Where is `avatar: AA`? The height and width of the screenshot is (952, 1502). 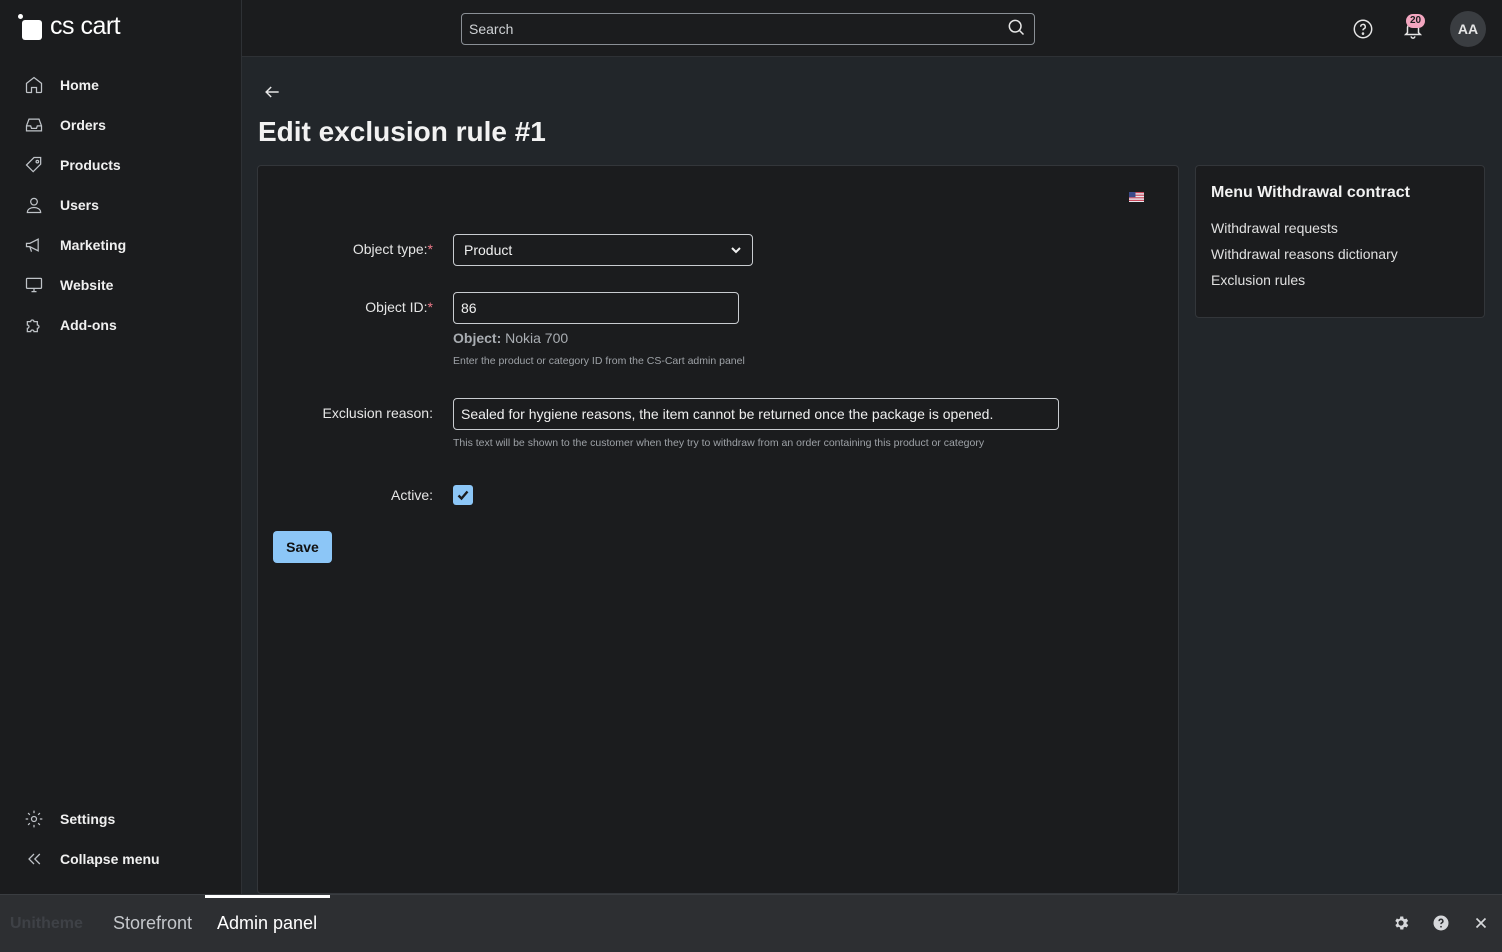 avatar: AA is located at coordinates (1468, 29).